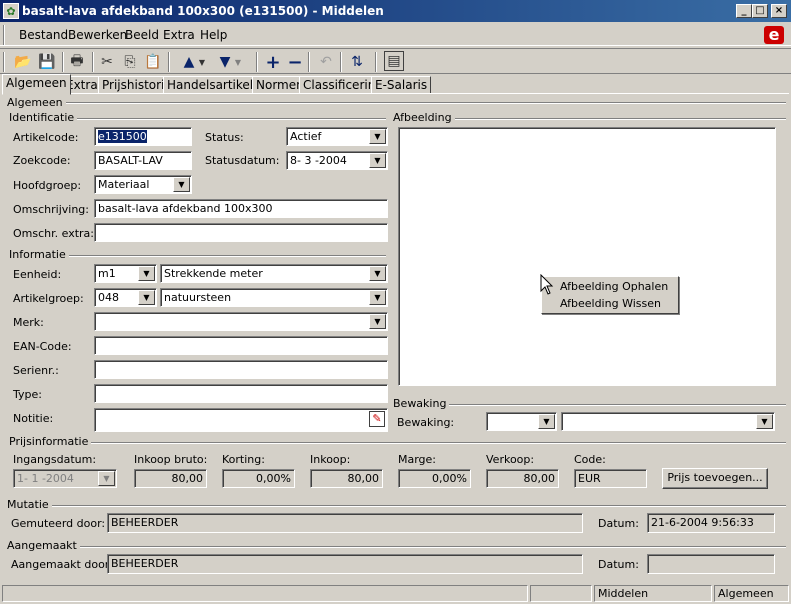 The image size is (791, 604). Describe the element at coordinates (37, 274) in the screenshot. I see `eenheid-label: Eenheid:` at that location.